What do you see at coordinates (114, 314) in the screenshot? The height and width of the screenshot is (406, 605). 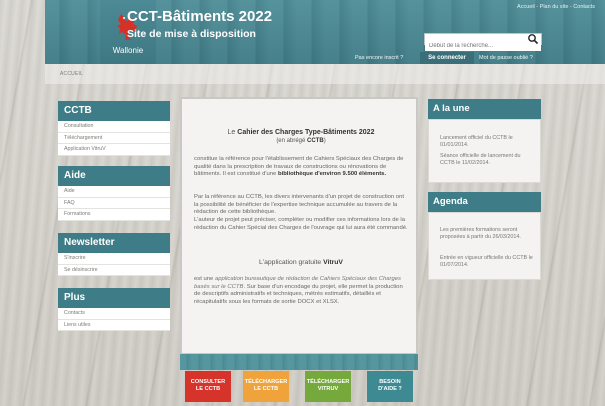 I see `sidebar-item-contacts: Contacts` at bounding box center [114, 314].